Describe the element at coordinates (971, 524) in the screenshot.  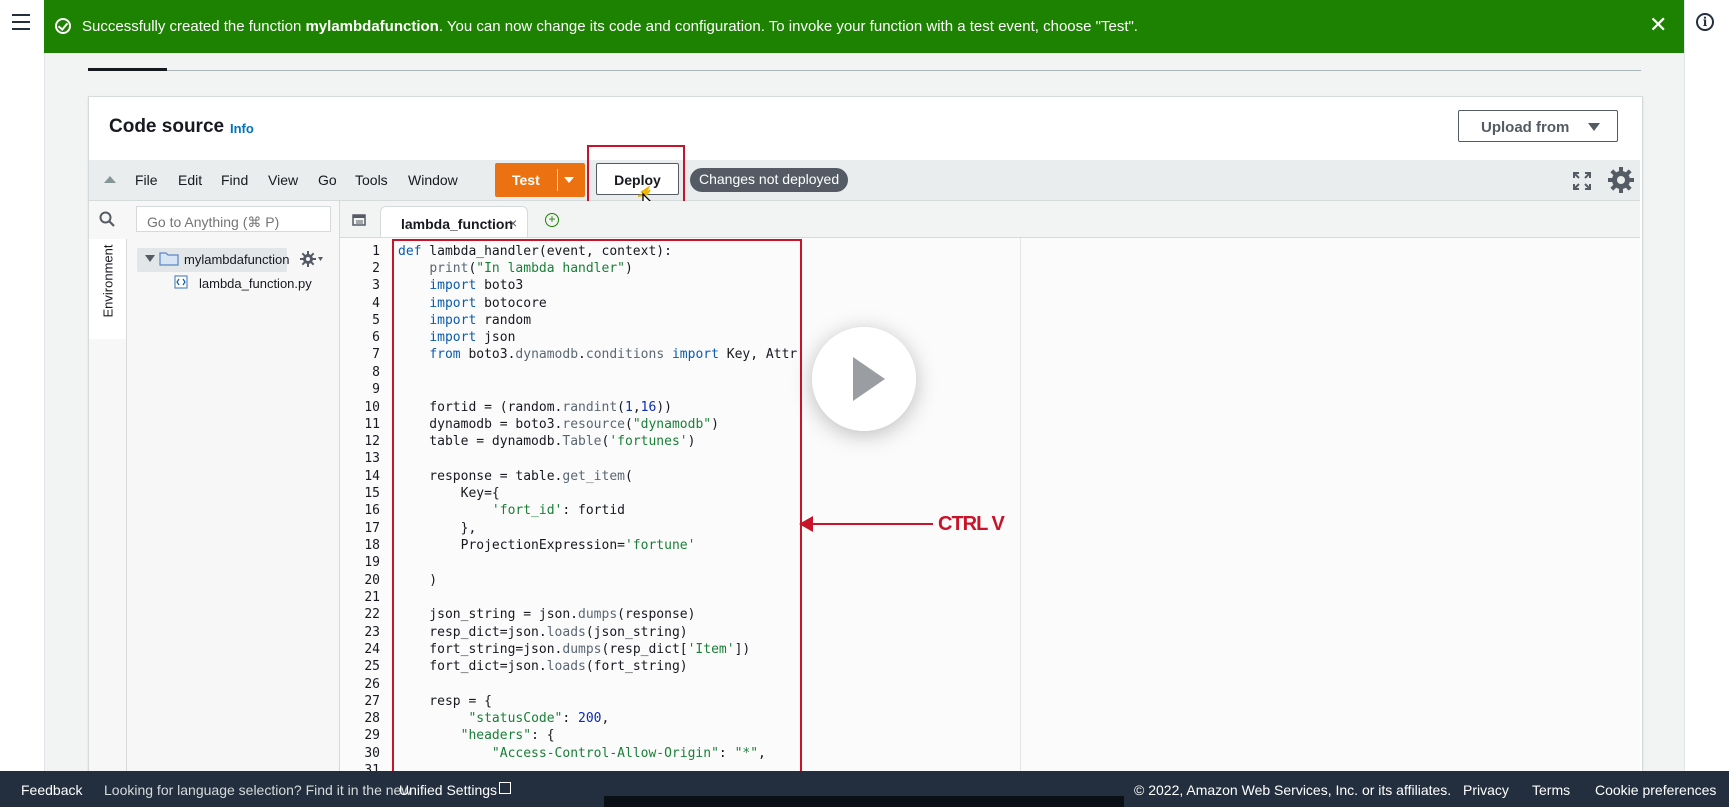
I see `ctrl-v-annotation: CTRL V` at that location.